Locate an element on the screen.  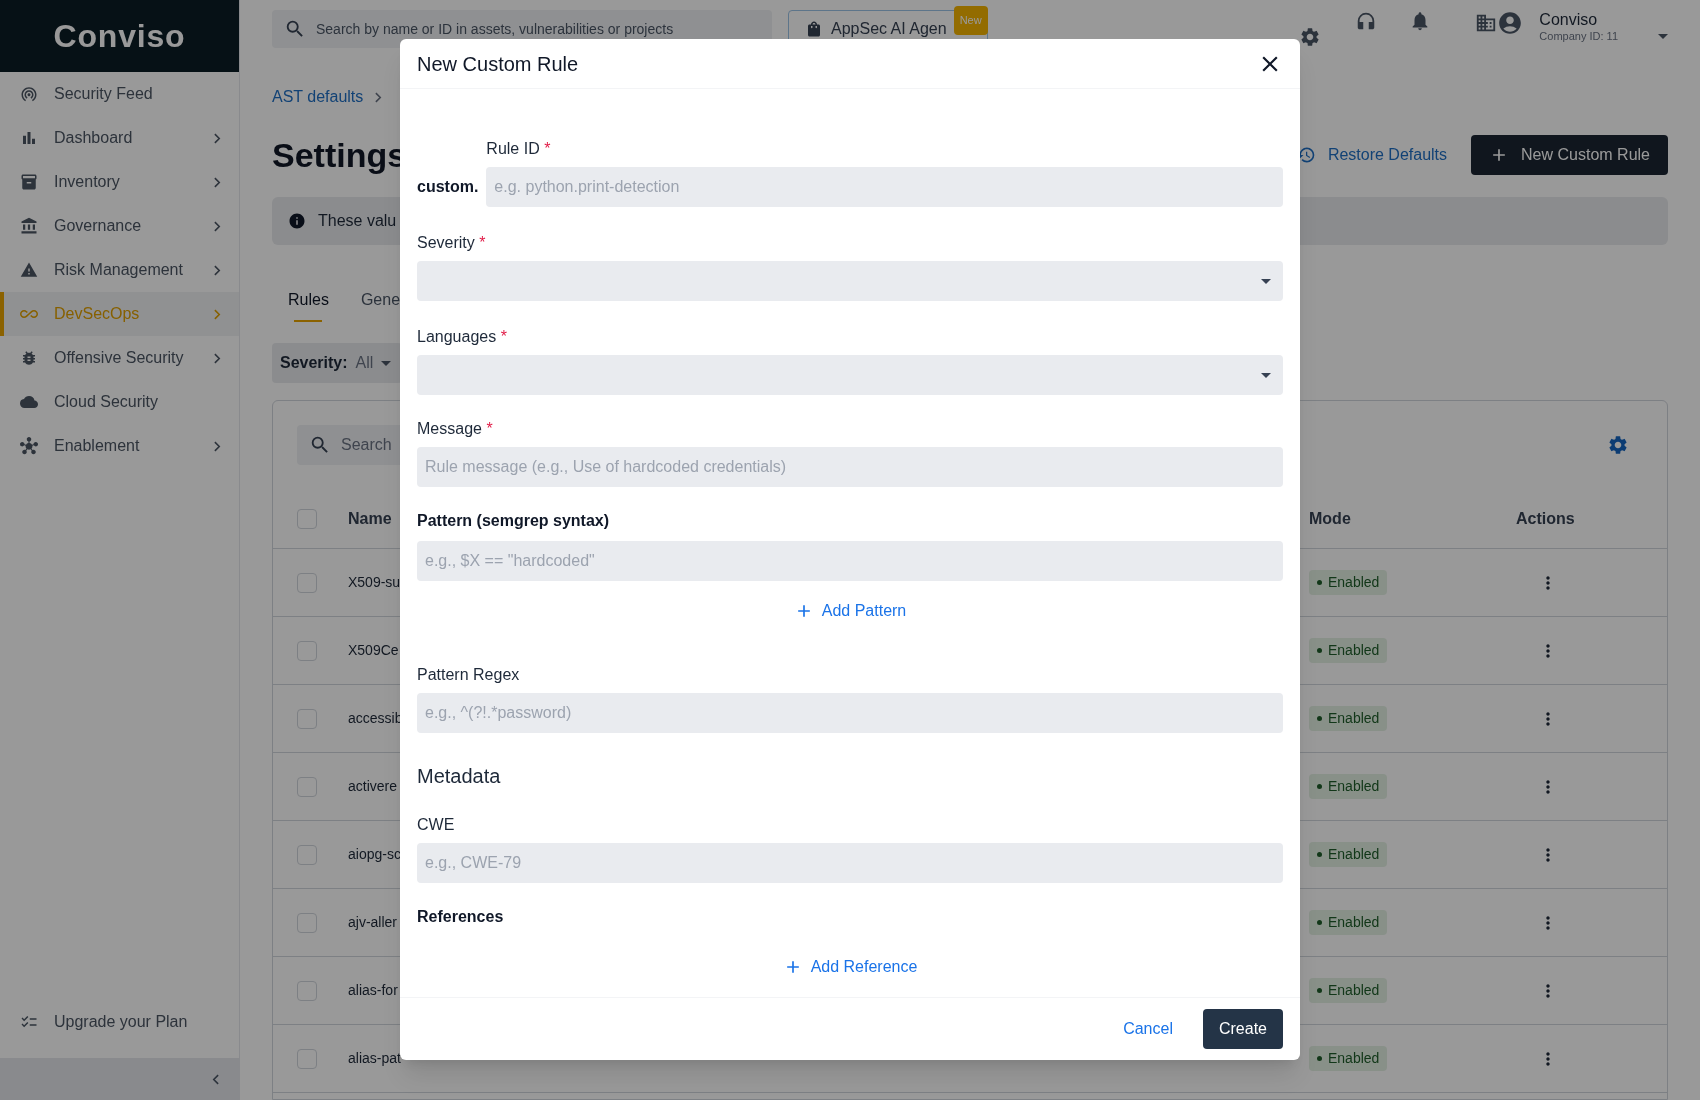
user-name: Conviso is located at coordinates (1569, 20).